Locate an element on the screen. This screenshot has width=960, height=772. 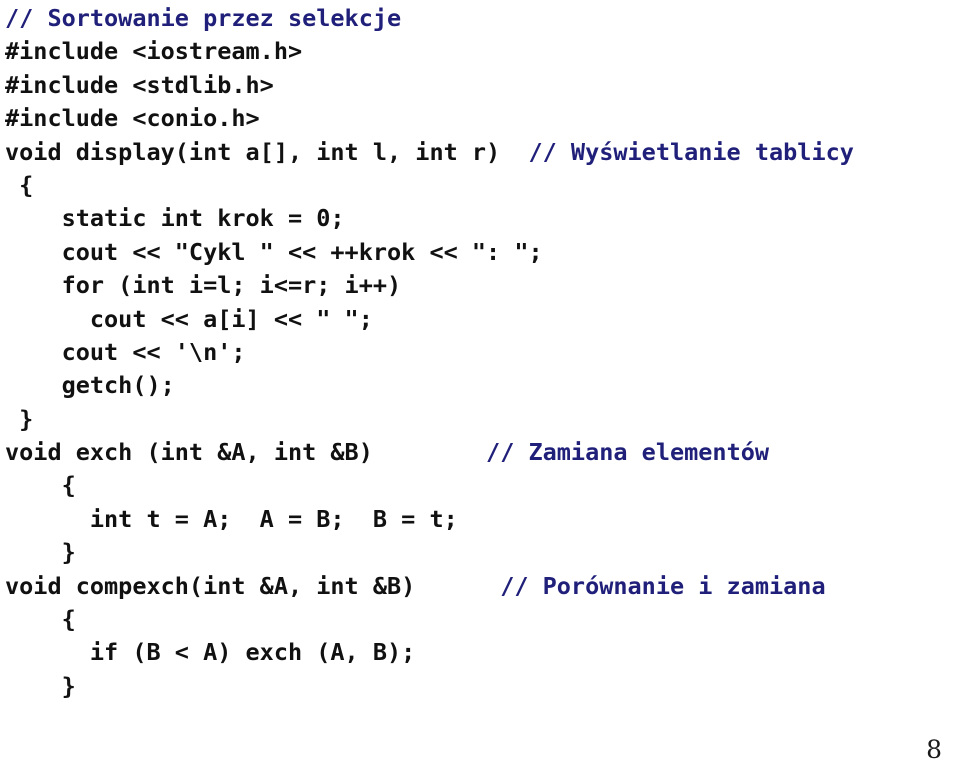
code-line: cout << a[i] << " "; is located at coordinates (480, 319).